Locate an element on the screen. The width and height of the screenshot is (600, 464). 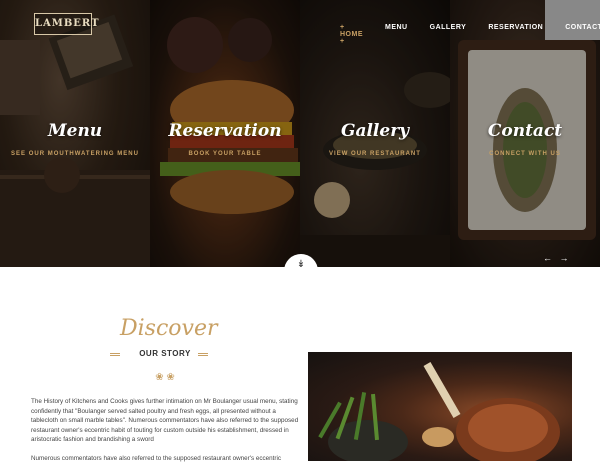
panel-subtitle: BOOK YOUR TABLE is located at coordinates (225, 154).